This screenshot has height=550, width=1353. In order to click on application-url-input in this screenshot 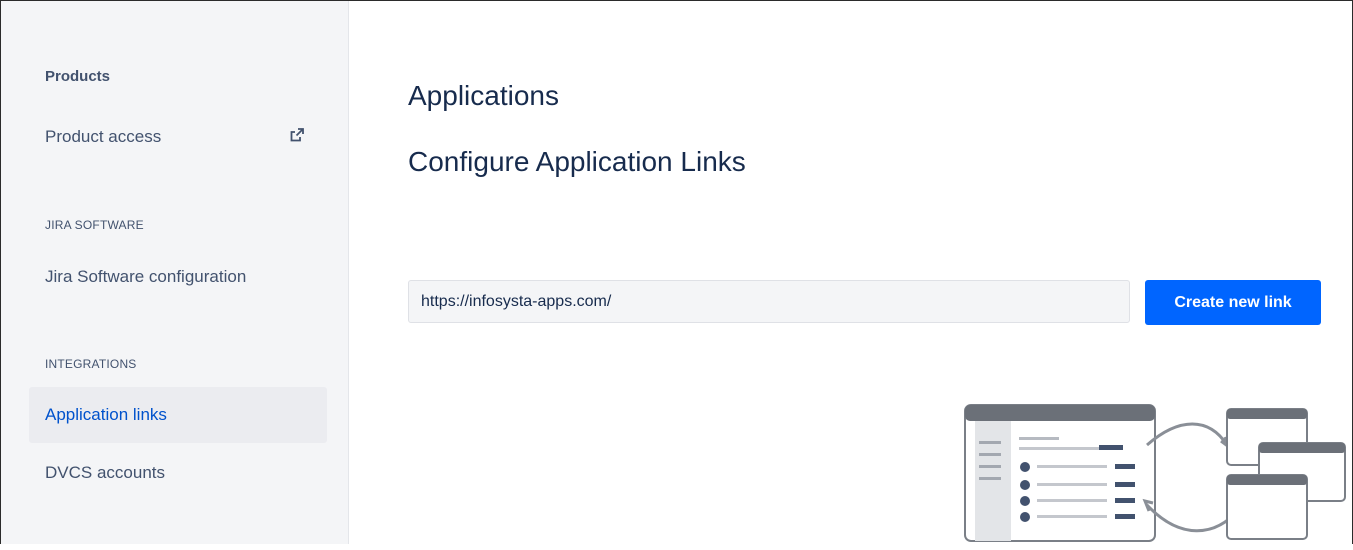, I will do `click(769, 301)`.